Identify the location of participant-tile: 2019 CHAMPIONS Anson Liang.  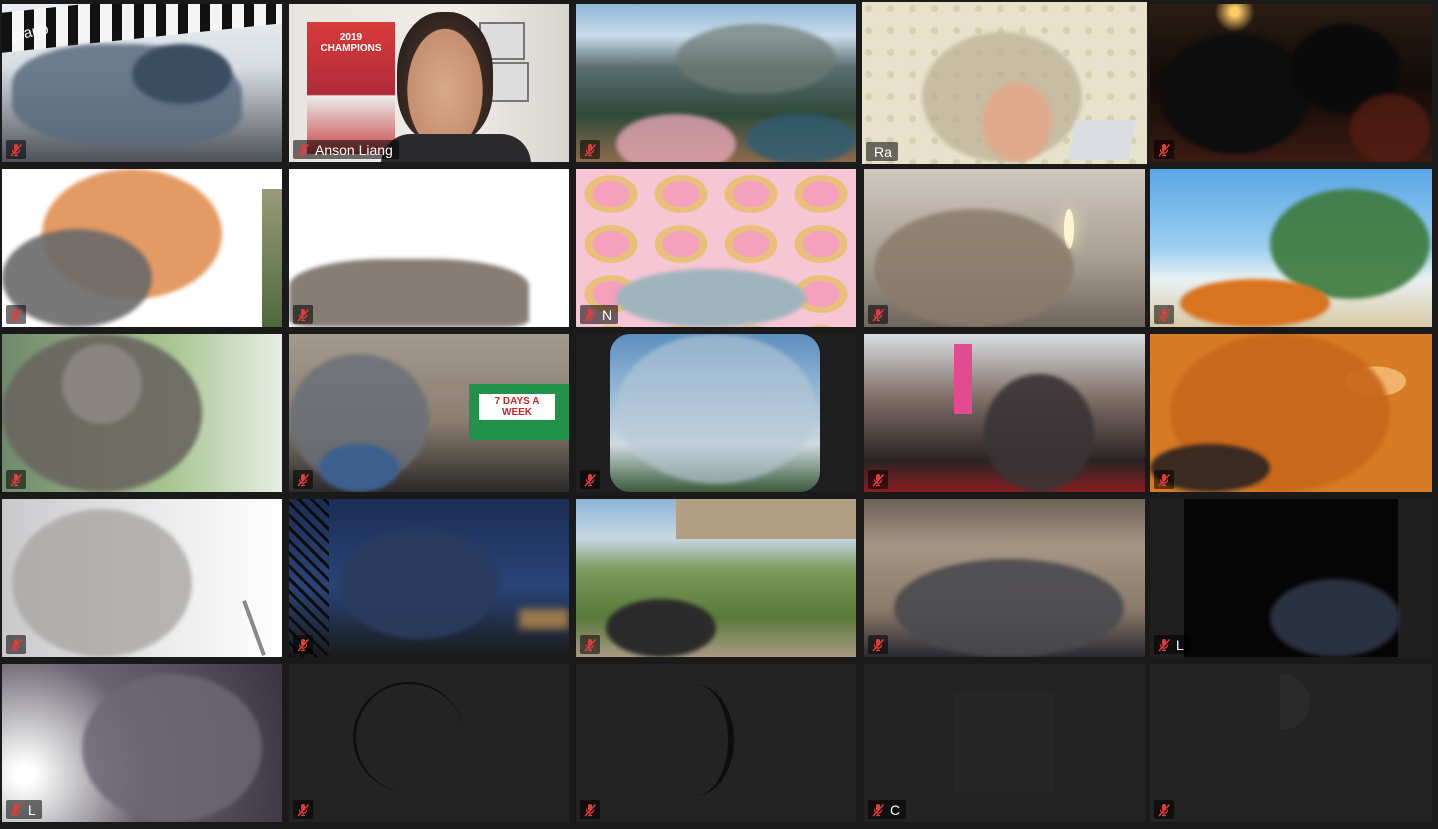
(429, 83).